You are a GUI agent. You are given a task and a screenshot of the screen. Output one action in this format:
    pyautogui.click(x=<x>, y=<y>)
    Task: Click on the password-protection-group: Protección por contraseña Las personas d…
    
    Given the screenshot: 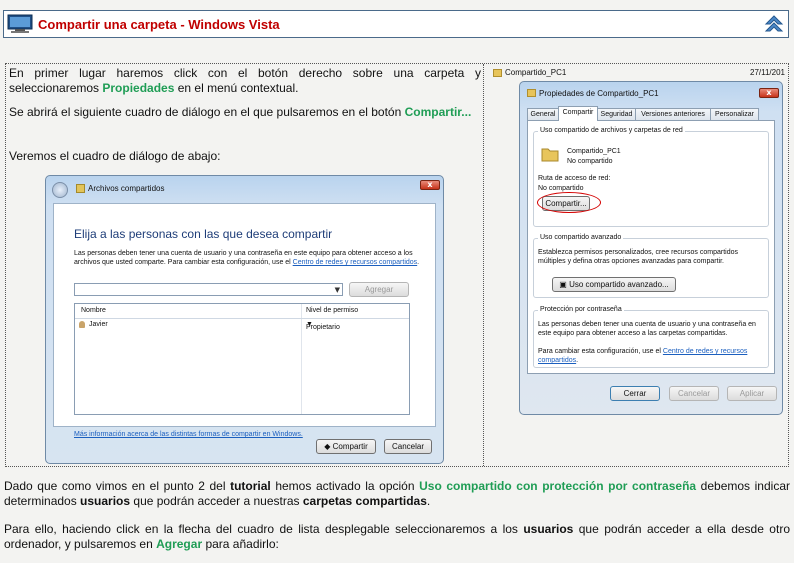 What is the action you would take?
    pyautogui.click(x=651, y=337)
    